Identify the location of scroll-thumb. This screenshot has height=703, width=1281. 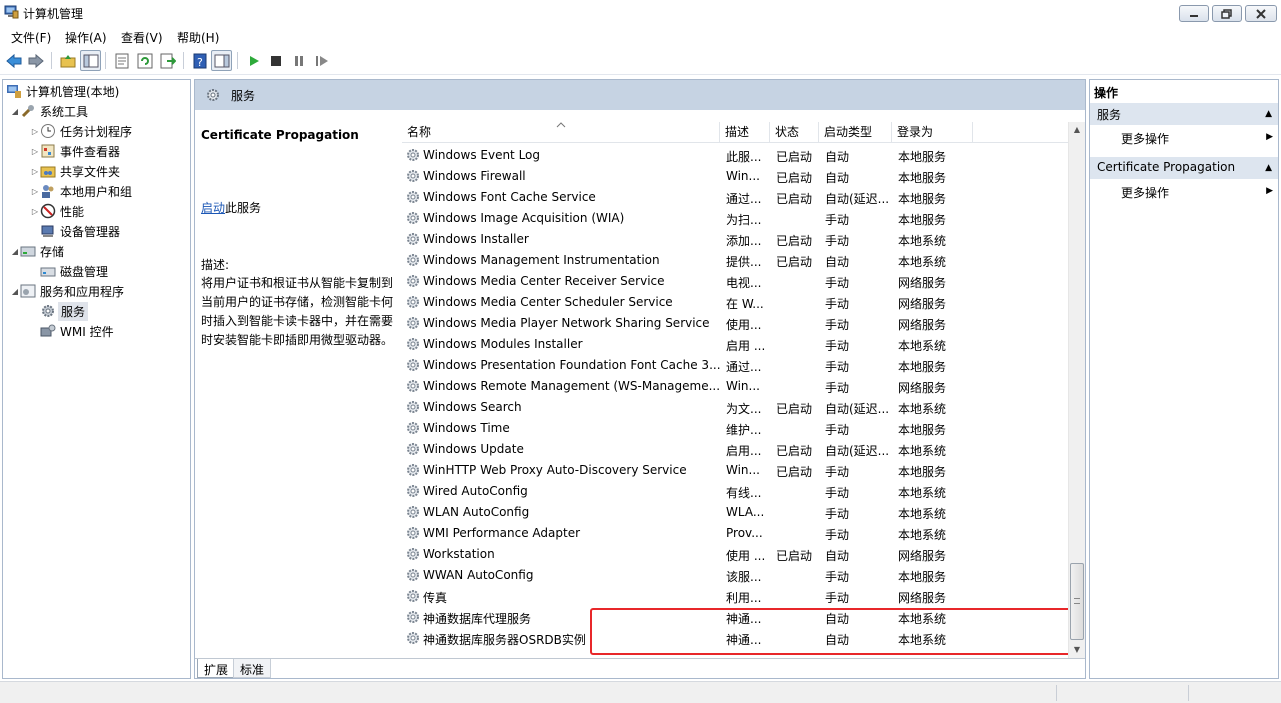
(1077, 601).